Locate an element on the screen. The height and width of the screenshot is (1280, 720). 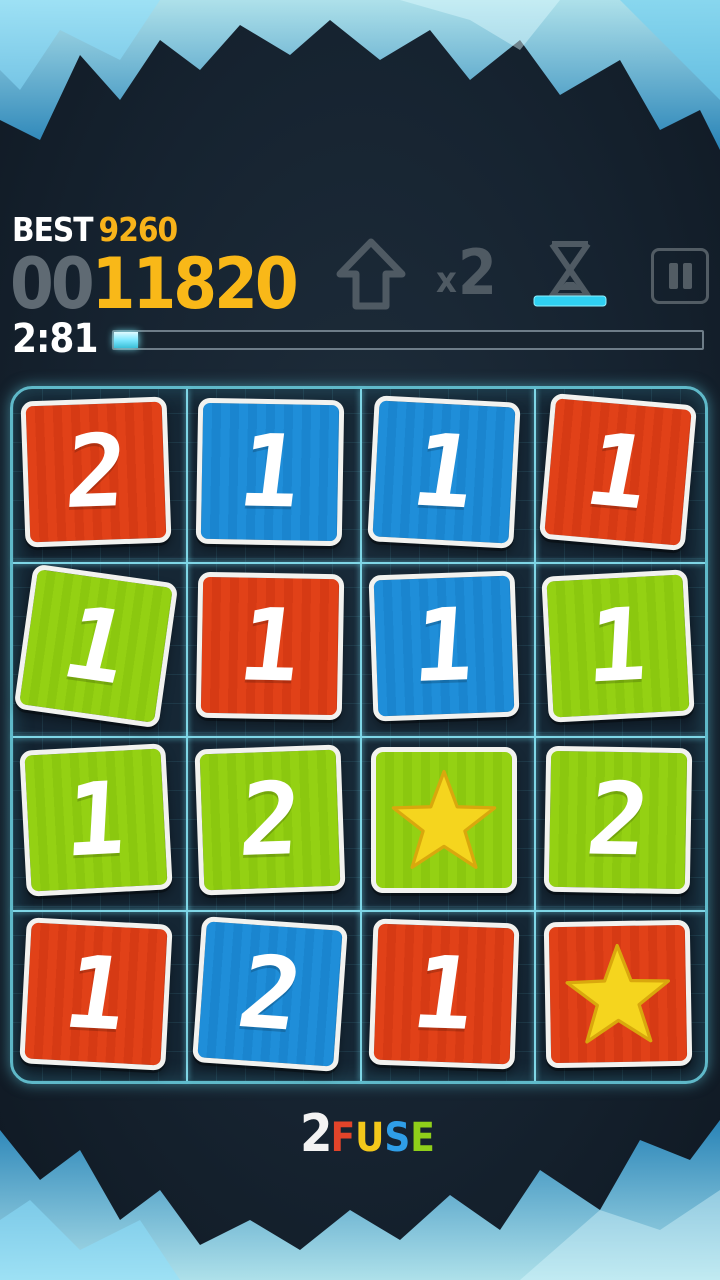
multiplier-powerup: x2 is located at coordinates (468, 272).